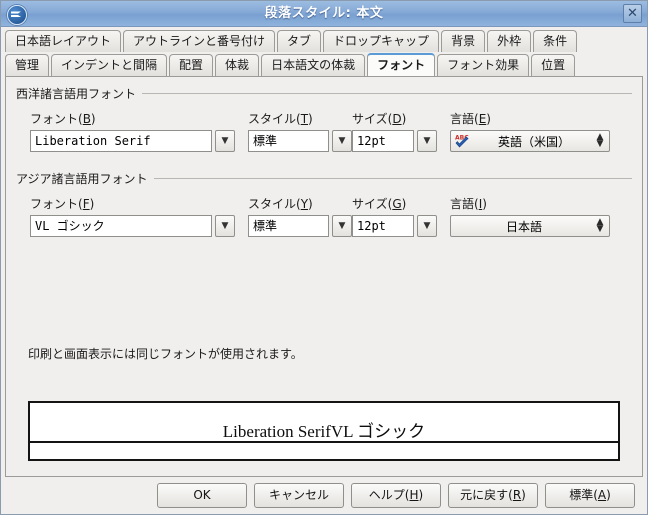 Image resolution: width=648 pixels, height=515 pixels. I want to click on asian-size-field: サイズ(G) 12pt ▼, so click(396, 216).